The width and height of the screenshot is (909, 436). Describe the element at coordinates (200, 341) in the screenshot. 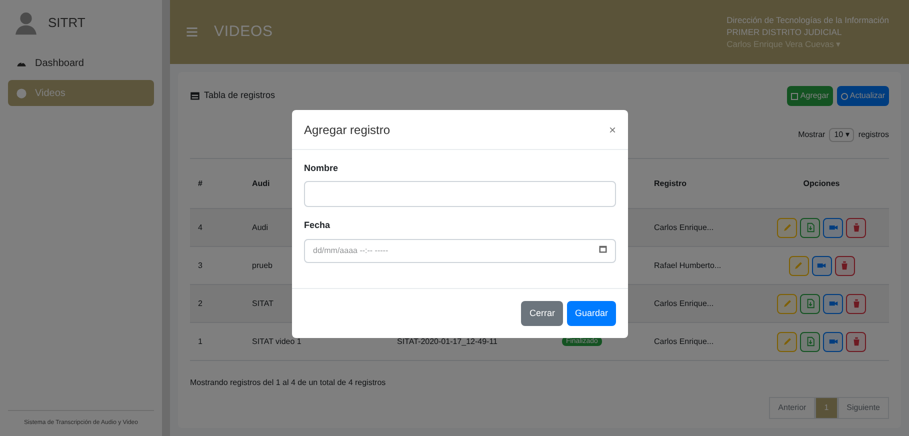

I see `table-cell: 1` at that location.